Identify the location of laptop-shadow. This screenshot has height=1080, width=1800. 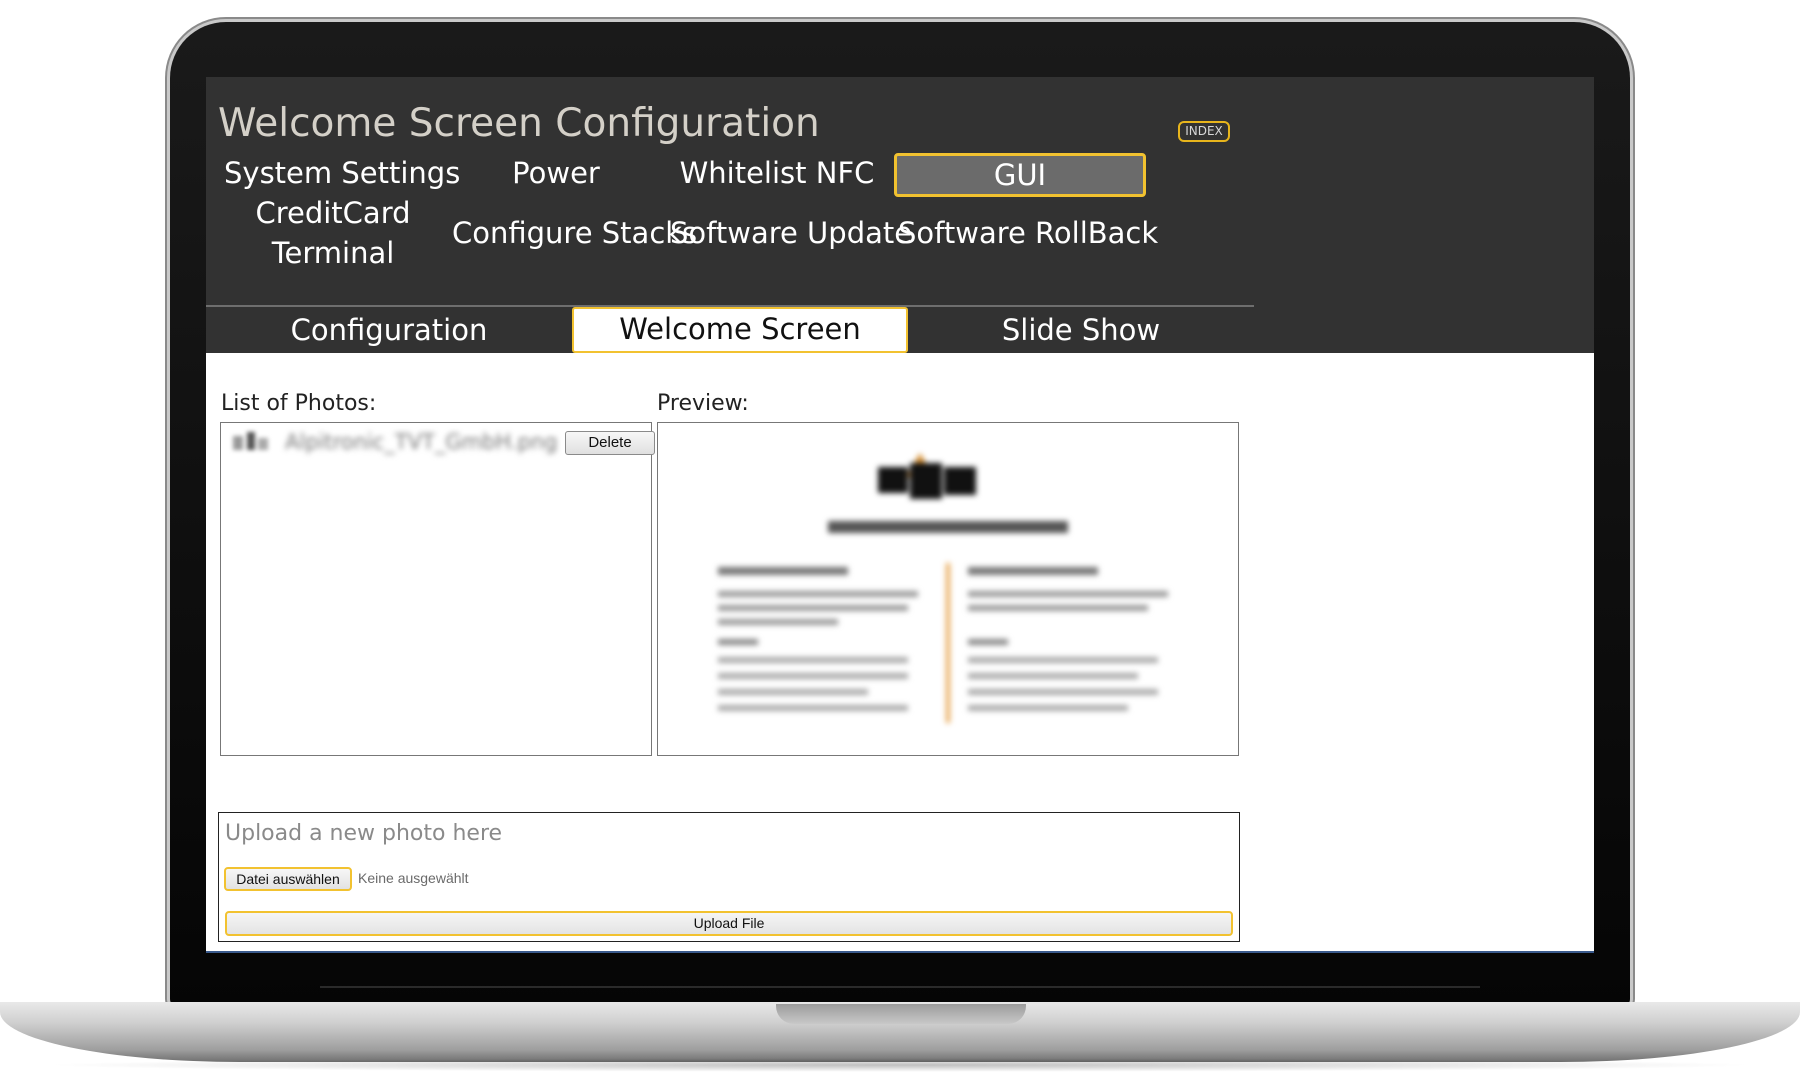
(900, 1065).